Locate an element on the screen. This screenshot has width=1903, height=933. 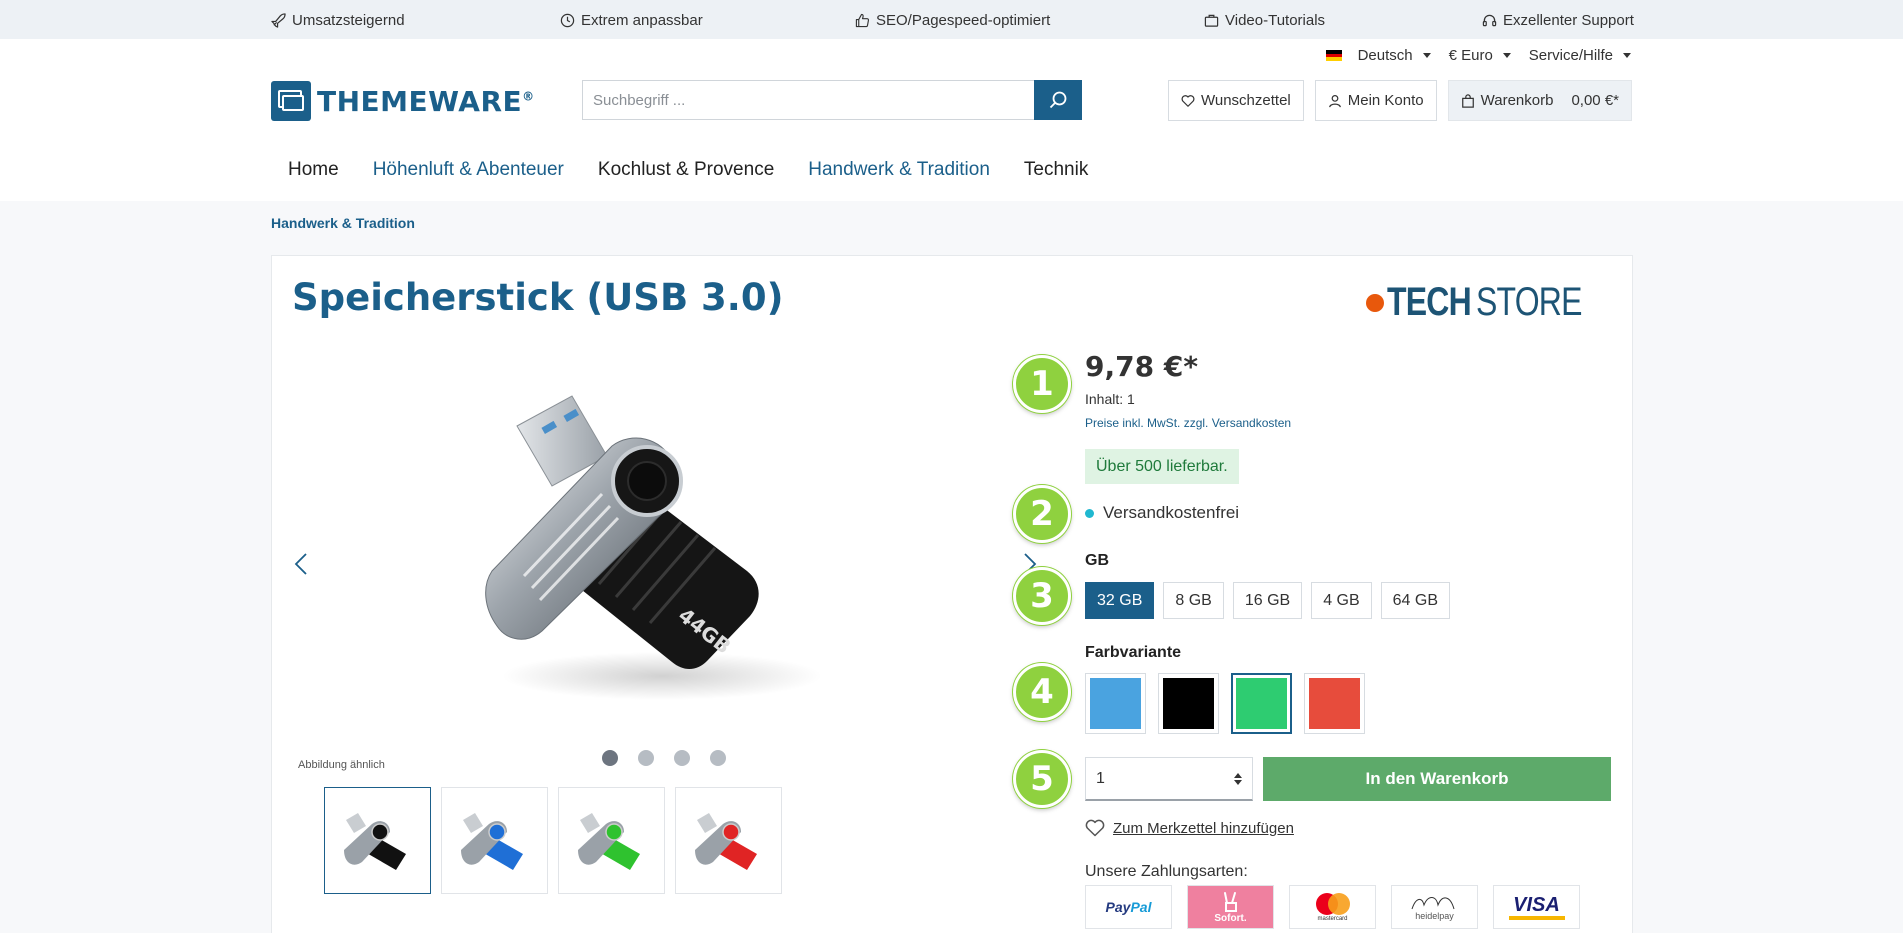
step-marker: 1 is located at coordinates (1042, 384).